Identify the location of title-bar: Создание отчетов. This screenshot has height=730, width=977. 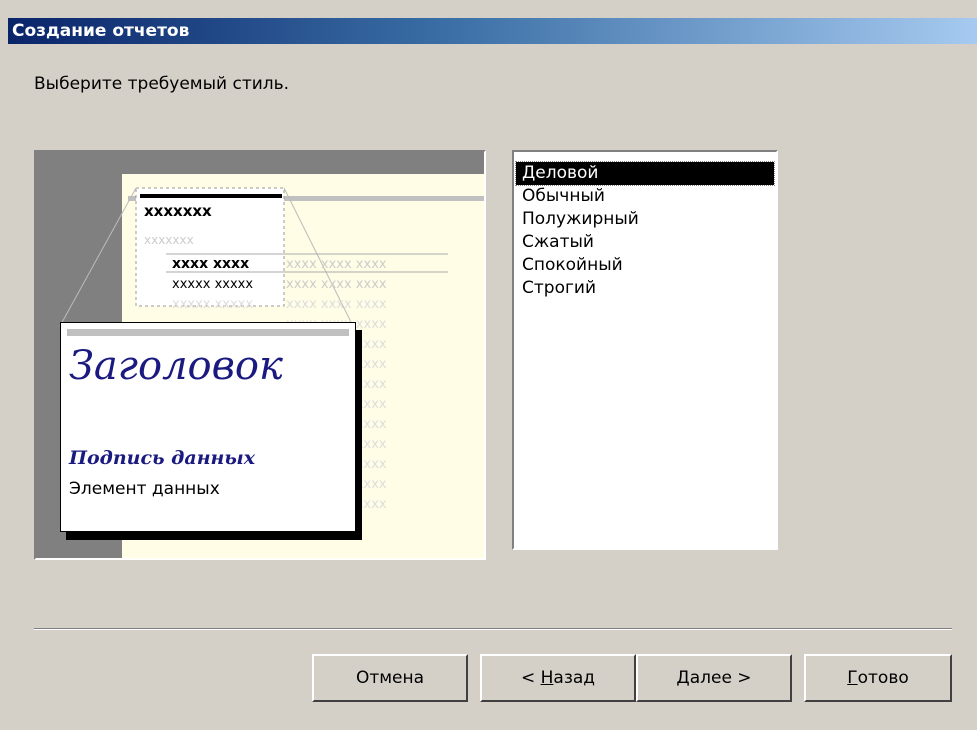
(492, 31).